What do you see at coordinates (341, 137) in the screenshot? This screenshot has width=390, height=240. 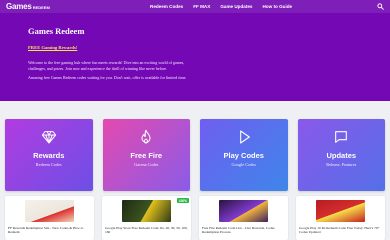 I see `chat-icon` at bounding box center [341, 137].